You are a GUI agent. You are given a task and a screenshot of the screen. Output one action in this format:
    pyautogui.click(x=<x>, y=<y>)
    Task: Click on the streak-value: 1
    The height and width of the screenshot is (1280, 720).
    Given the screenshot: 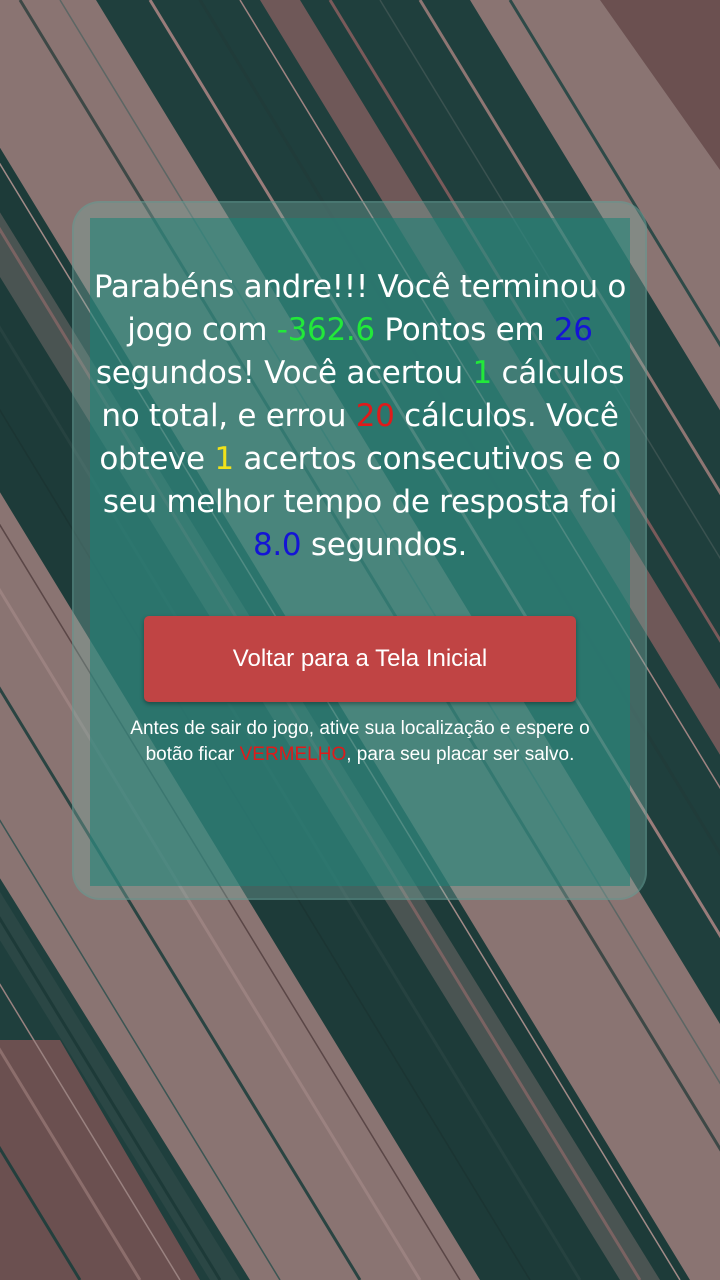 What is the action you would take?
    pyautogui.click(x=224, y=459)
    